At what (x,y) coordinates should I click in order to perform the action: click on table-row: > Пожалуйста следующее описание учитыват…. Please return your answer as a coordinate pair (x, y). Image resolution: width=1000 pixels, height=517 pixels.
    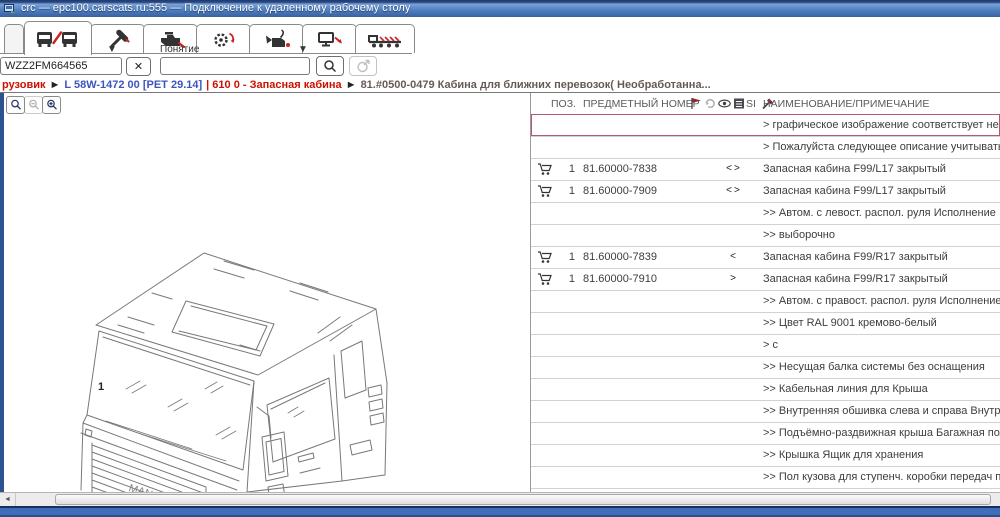
    Looking at the image, I should click on (765, 148).